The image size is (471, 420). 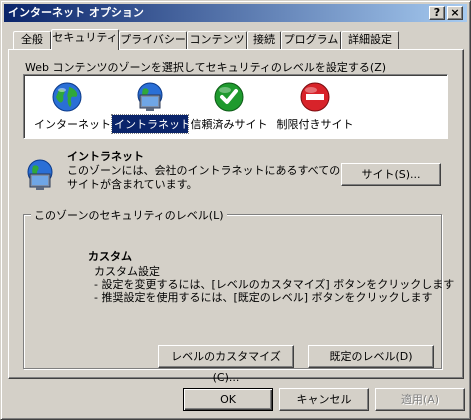 I want to click on cancel-button: キャンセル, so click(x=324, y=399).